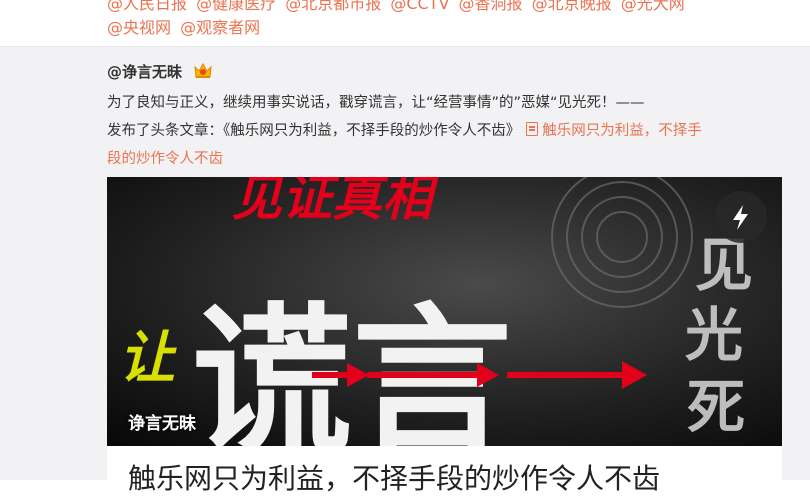  Describe the element at coordinates (532, 129) in the screenshot. I see `document-icon` at that location.